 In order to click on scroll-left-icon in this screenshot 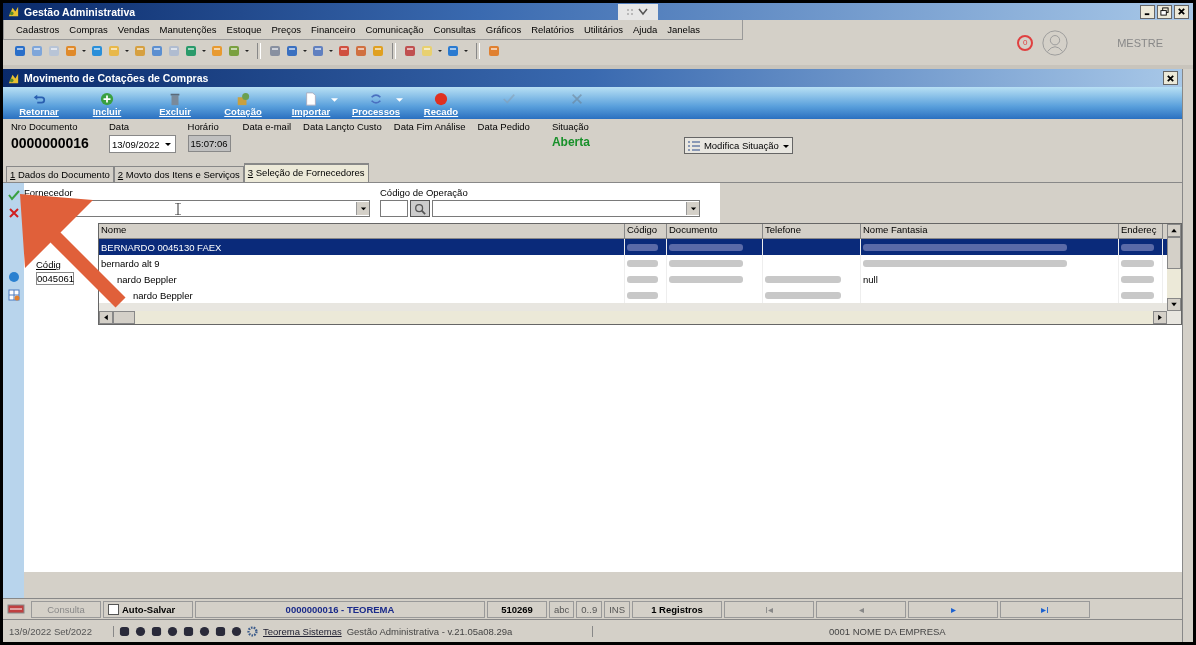, I will do `click(106, 317)`.